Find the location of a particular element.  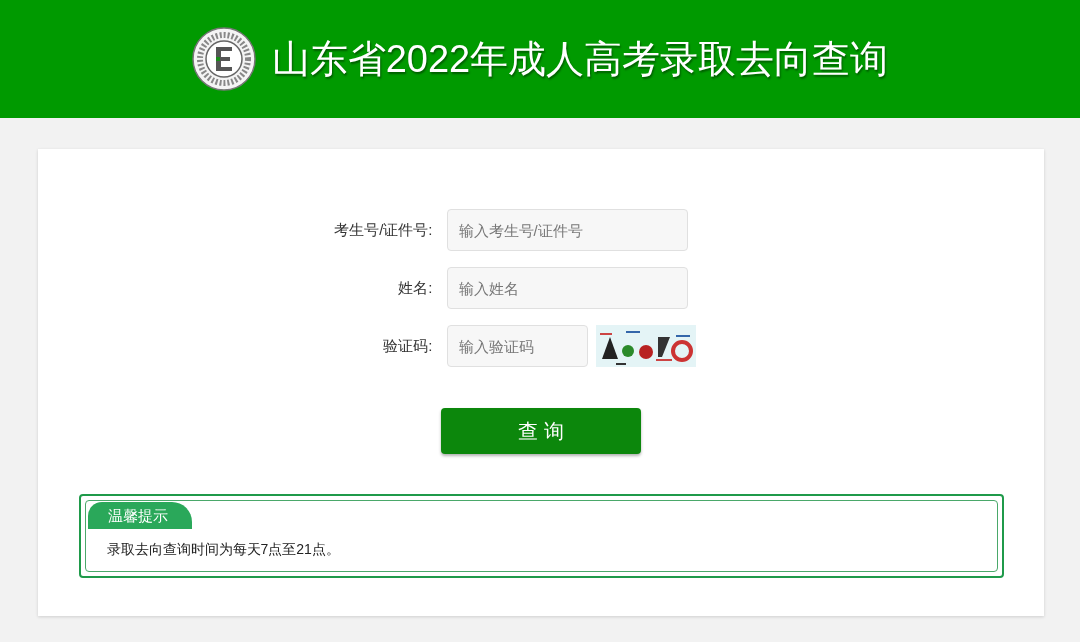

field-label: 姓名: is located at coordinates (415, 287).